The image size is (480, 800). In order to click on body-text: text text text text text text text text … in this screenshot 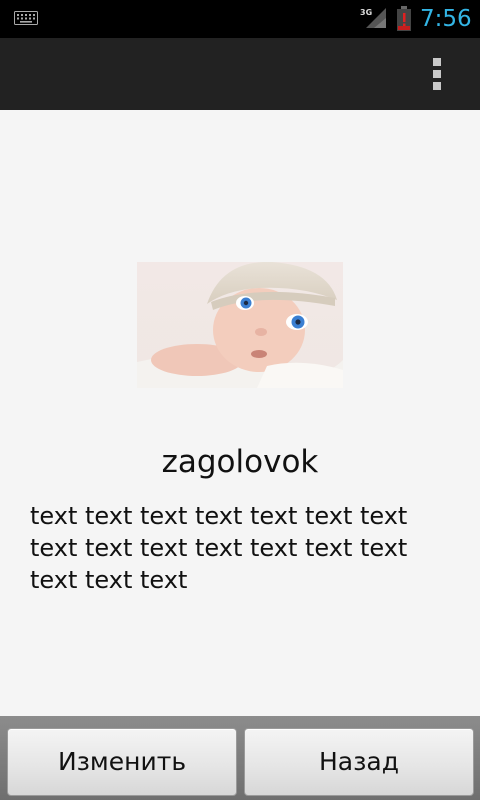, I will do `click(219, 548)`.